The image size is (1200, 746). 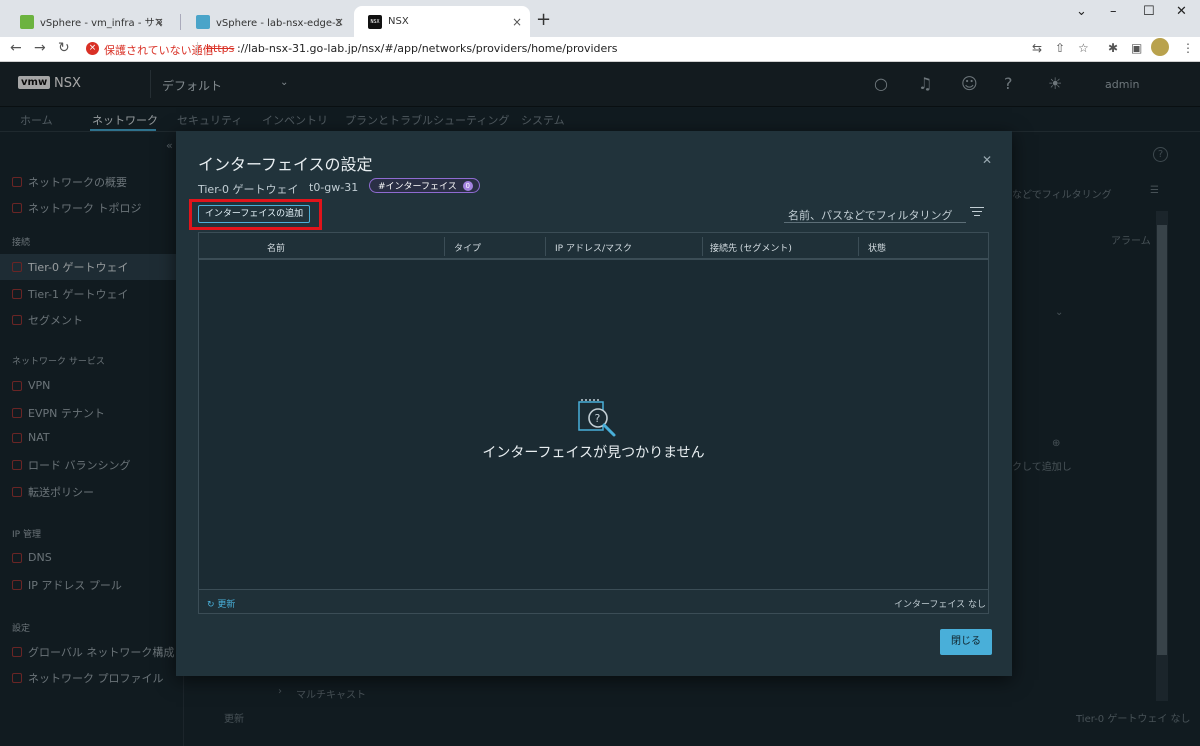 What do you see at coordinates (1188, 48) in the screenshot?
I see `menu-icon: ⋮` at bounding box center [1188, 48].